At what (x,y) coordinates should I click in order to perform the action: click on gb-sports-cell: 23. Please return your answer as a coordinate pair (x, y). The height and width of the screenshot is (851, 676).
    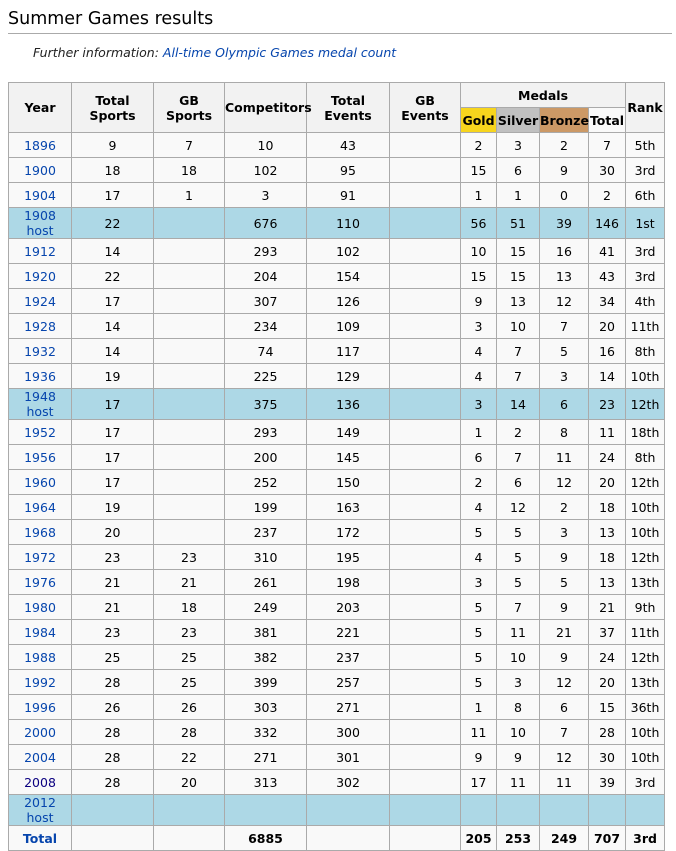
    Looking at the image, I should click on (189, 557).